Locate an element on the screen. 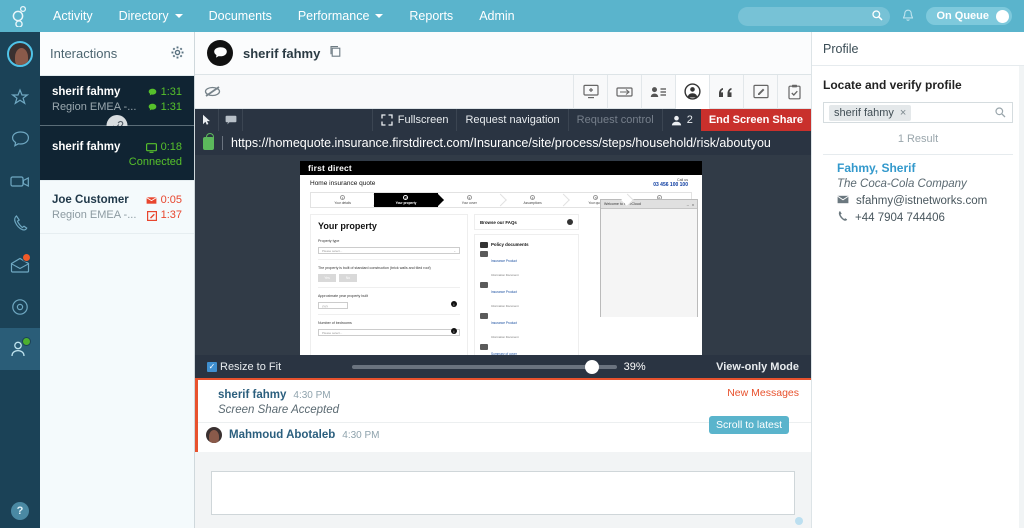 This screenshot has height=528, width=1024. sidebar-item-chat is located at coordinates (20, 139).